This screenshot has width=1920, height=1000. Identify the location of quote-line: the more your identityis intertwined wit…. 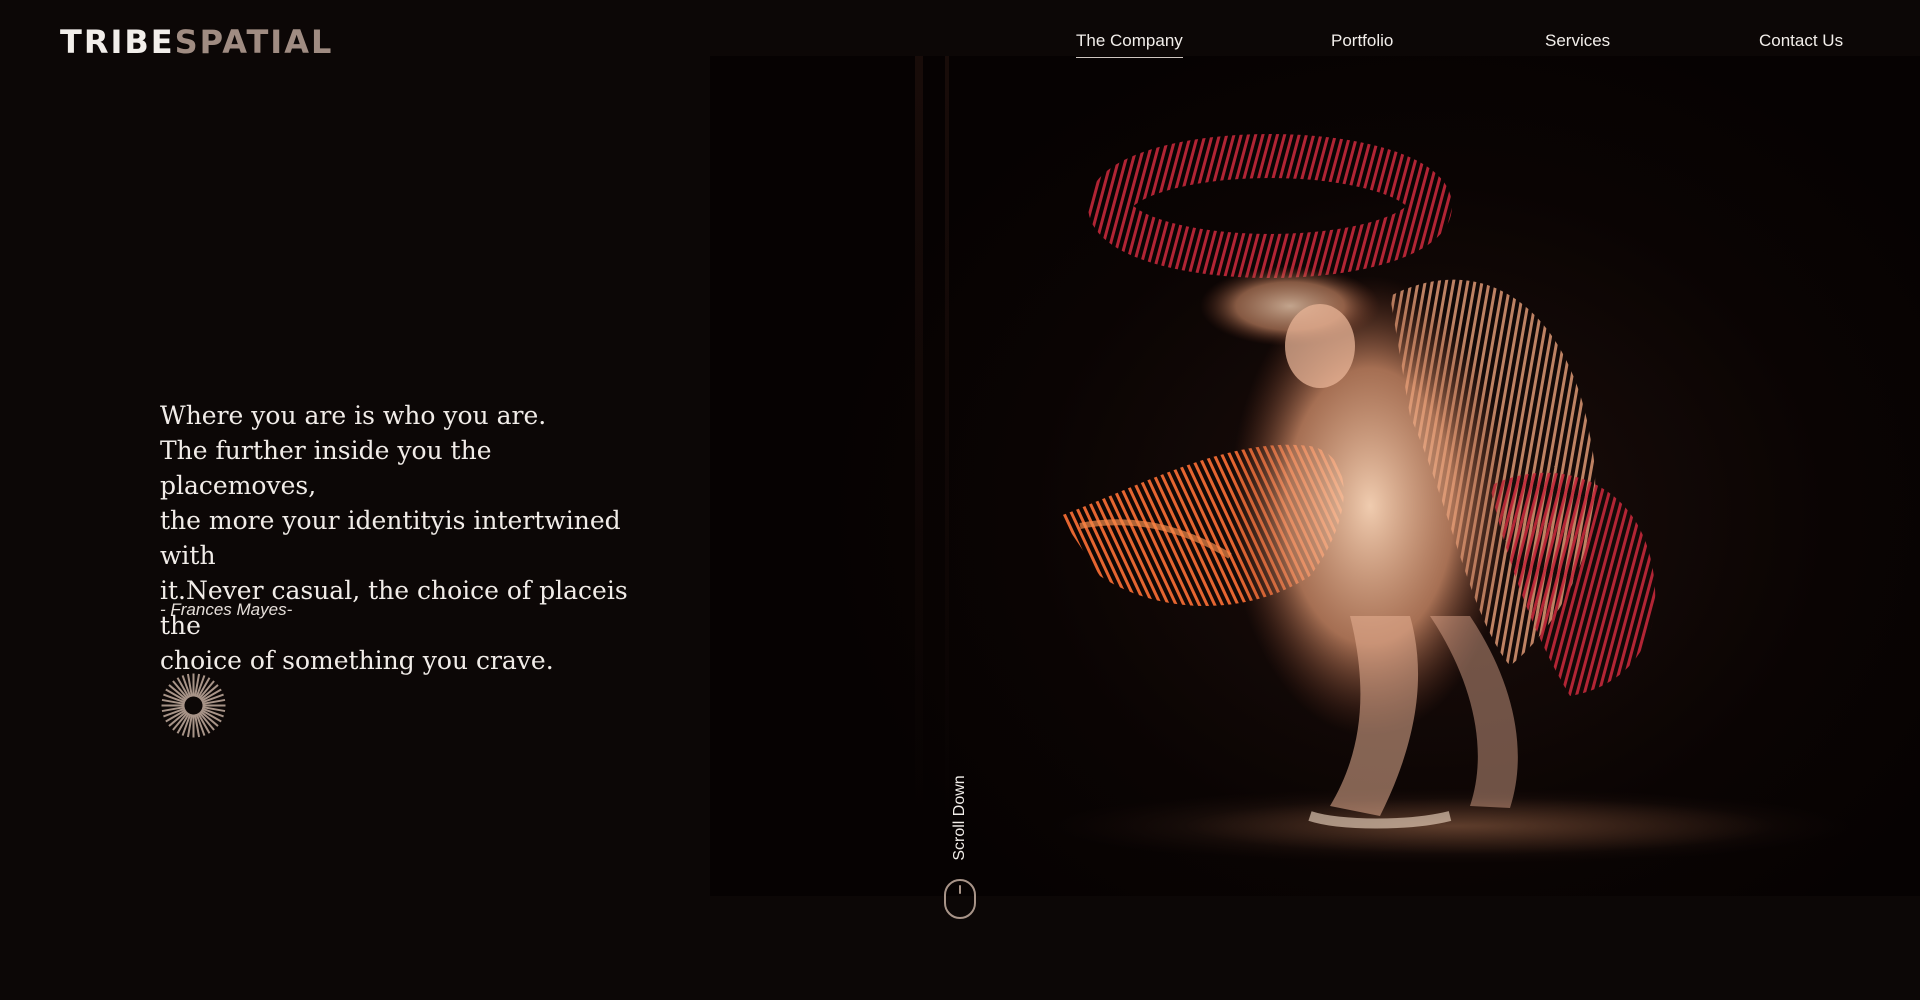
(390, 538).